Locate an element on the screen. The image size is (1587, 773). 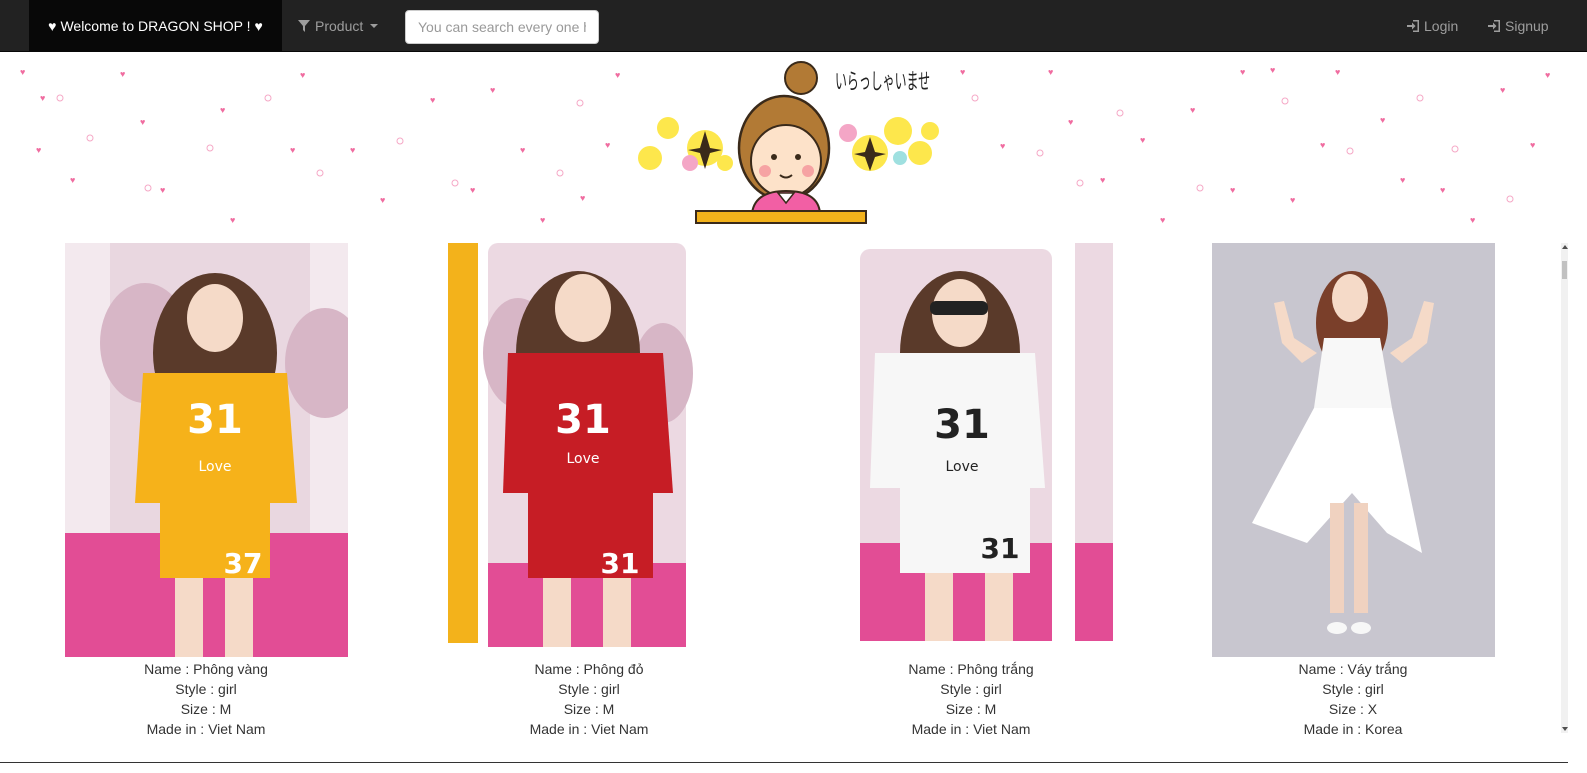
svg-text: 37 is located at coordinates (242, 563).